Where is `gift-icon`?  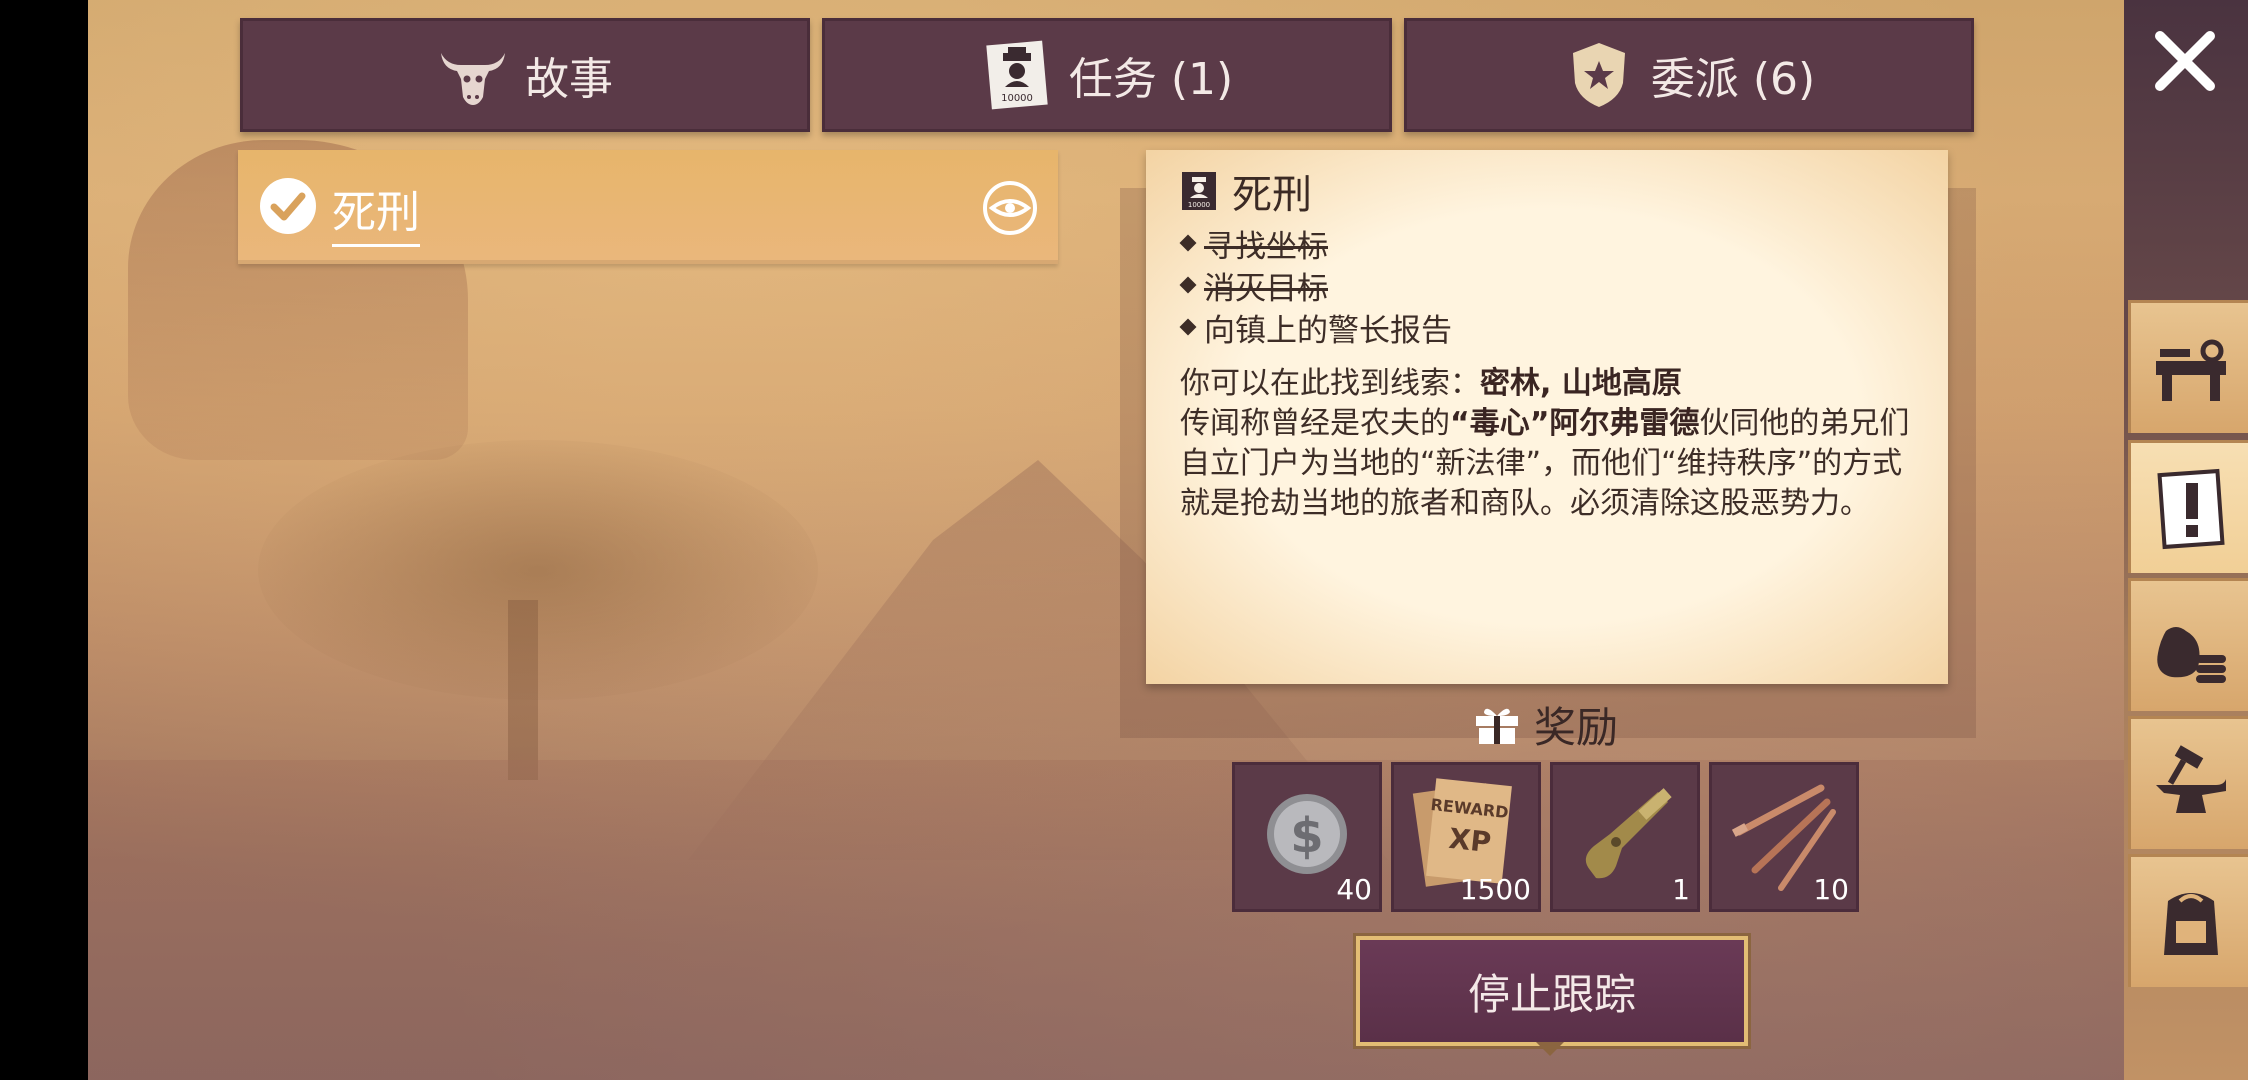 gift-icon is located at coordinates (1497, 726).